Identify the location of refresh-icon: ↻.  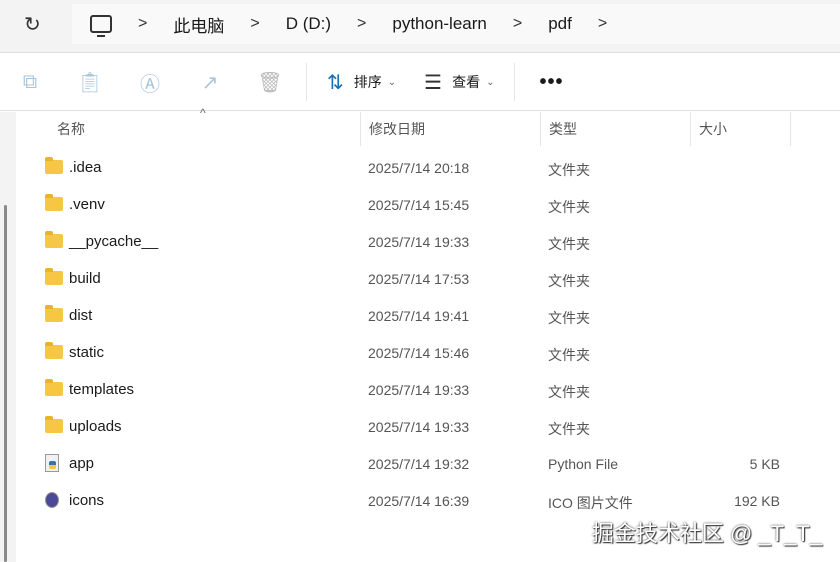
(32, 24).